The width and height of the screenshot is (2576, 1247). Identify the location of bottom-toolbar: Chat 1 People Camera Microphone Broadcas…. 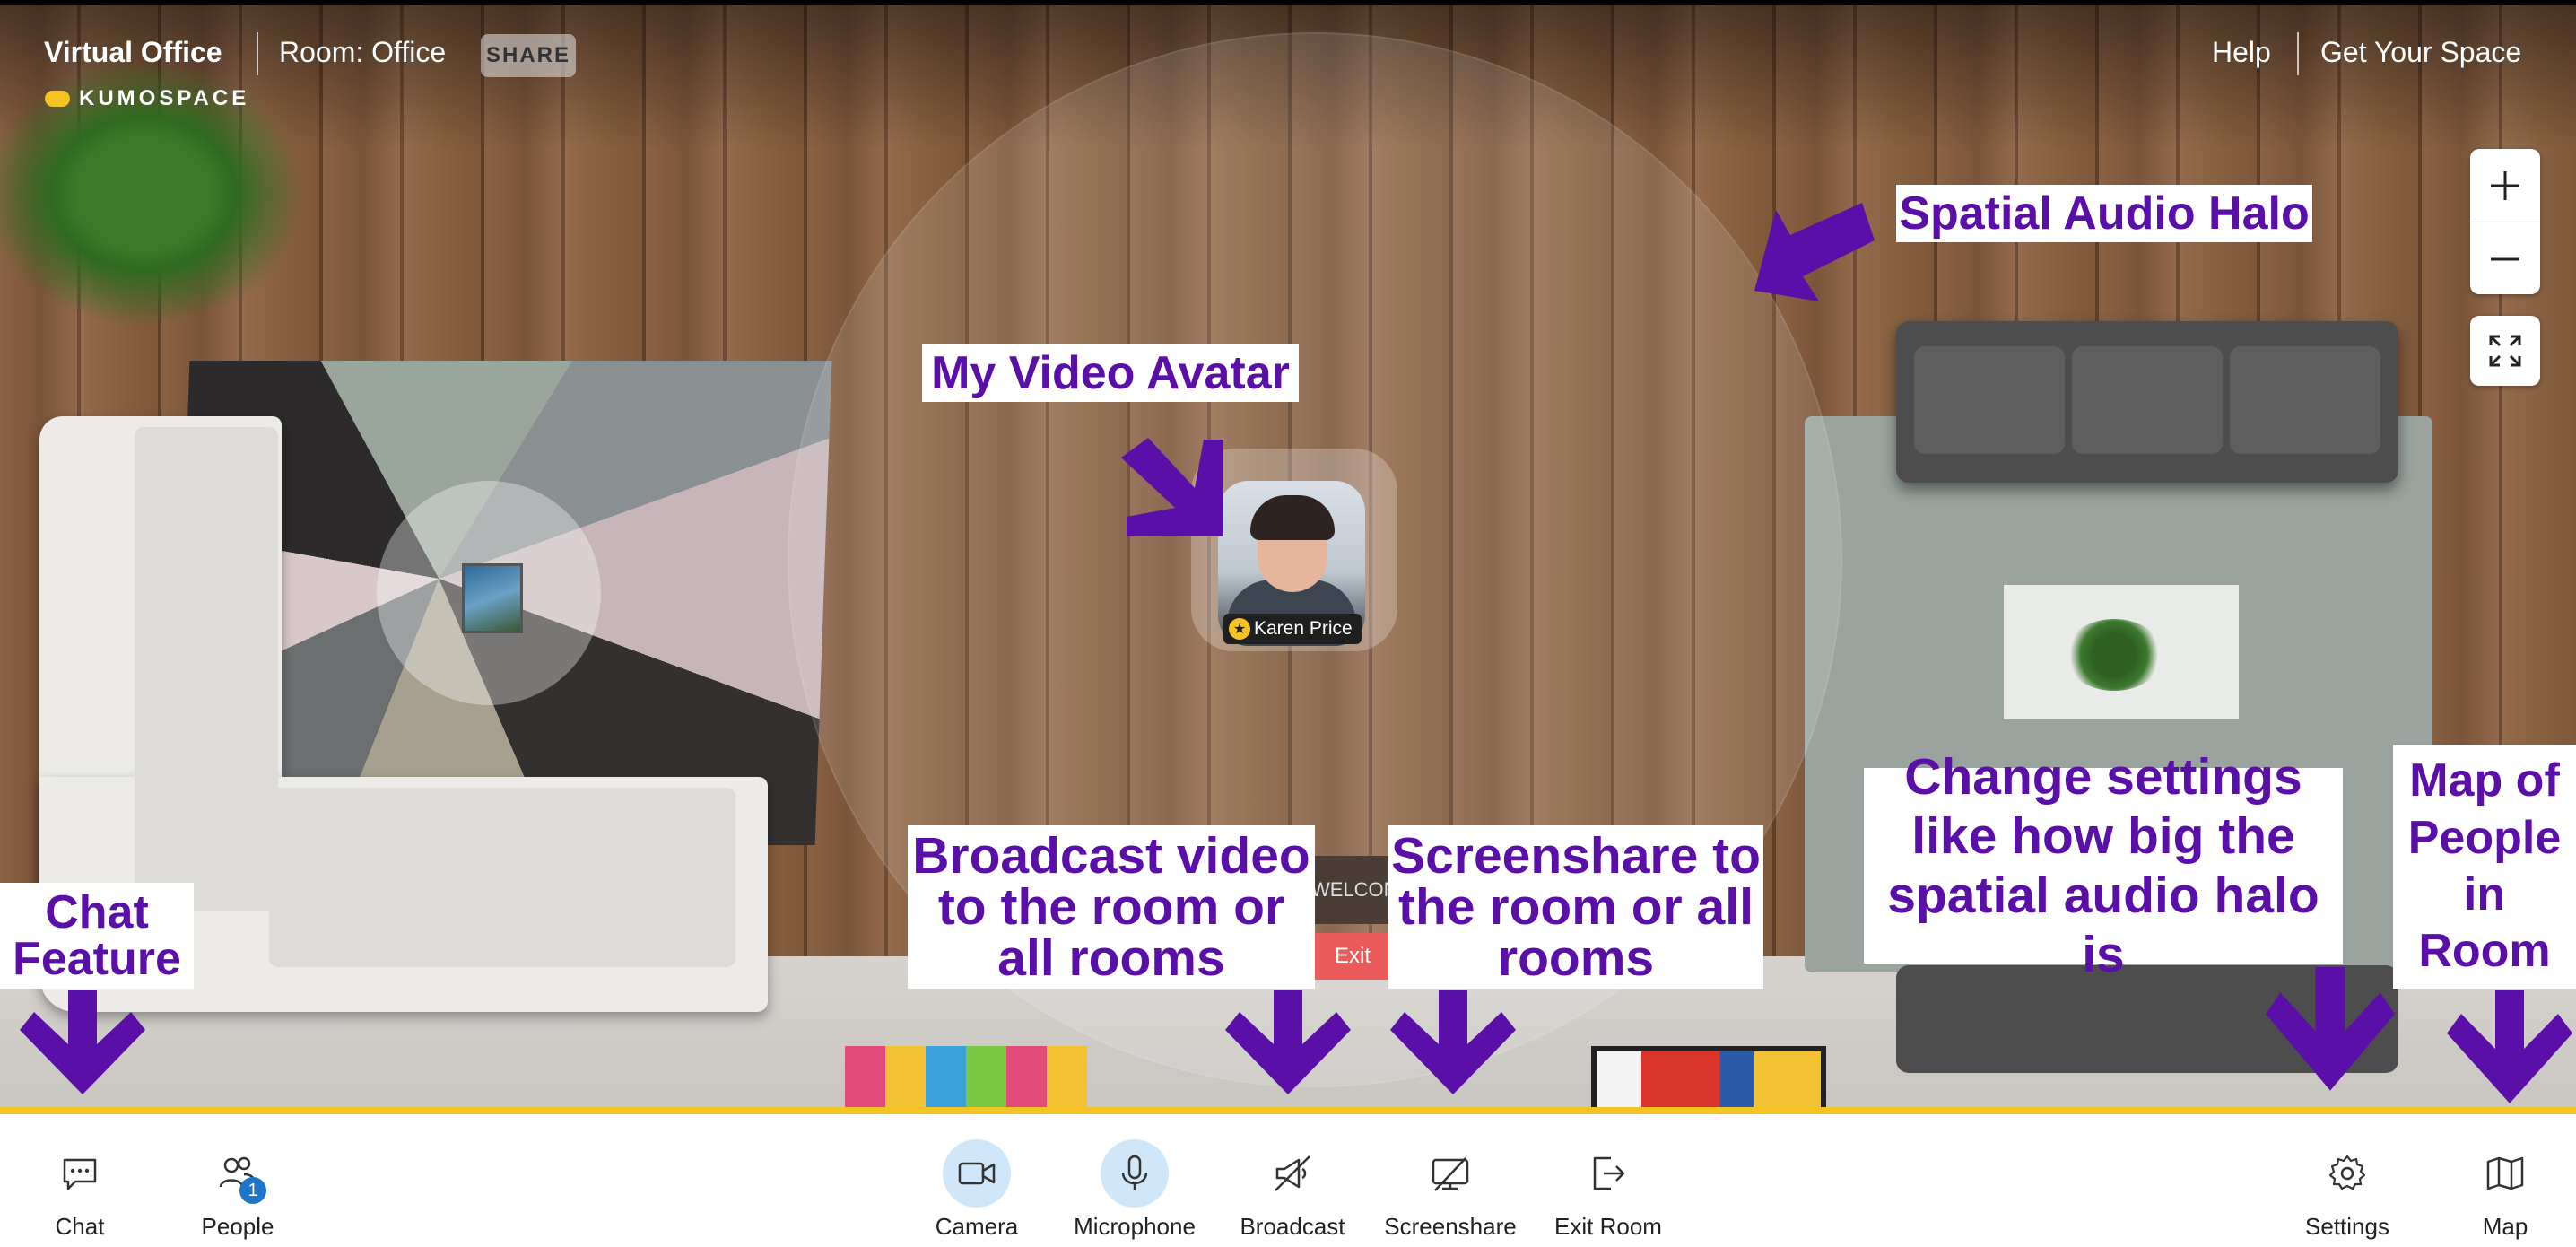
(1288, 1177).